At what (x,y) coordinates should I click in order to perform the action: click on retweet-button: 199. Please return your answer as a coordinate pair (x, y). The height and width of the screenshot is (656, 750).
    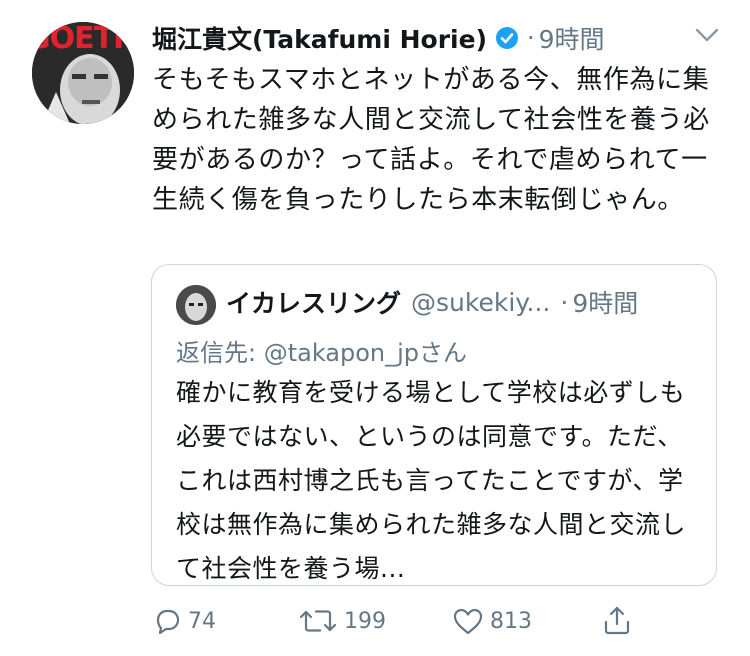
    Looking at the image, I should click on (342, 621).